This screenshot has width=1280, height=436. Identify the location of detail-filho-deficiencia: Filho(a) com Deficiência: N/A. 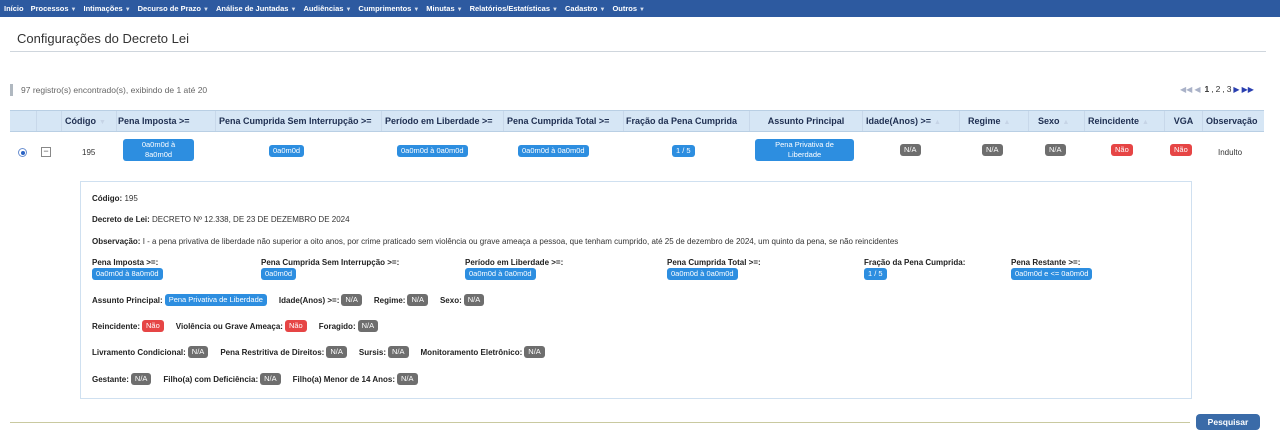
(222, 379).